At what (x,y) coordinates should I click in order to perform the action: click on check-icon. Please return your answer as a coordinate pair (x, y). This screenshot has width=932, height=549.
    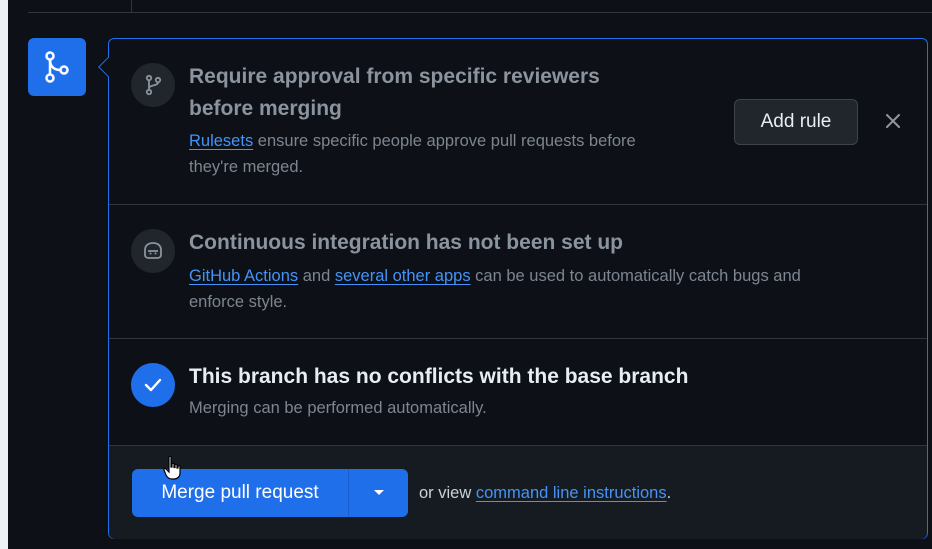
    Looking at the image, I should click on (153, 385).